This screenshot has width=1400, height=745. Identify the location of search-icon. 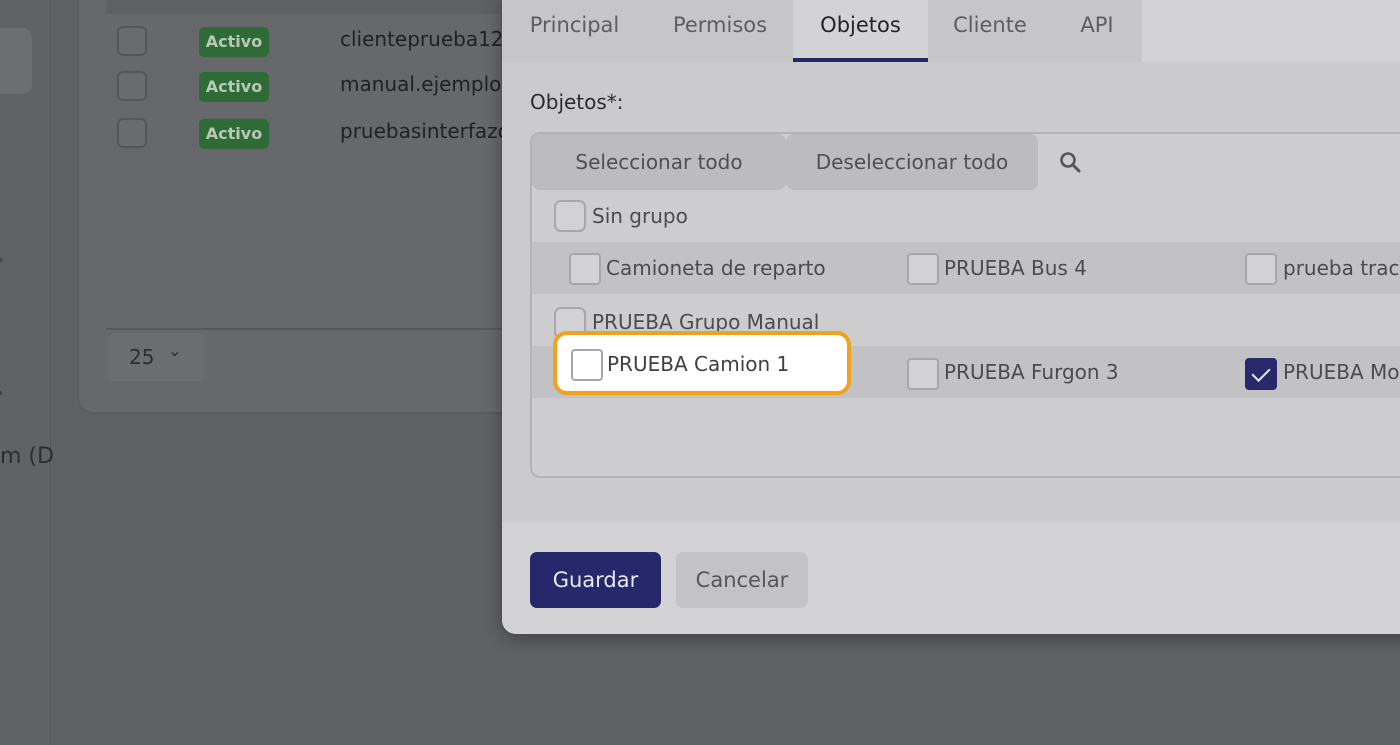
(1070, 162).